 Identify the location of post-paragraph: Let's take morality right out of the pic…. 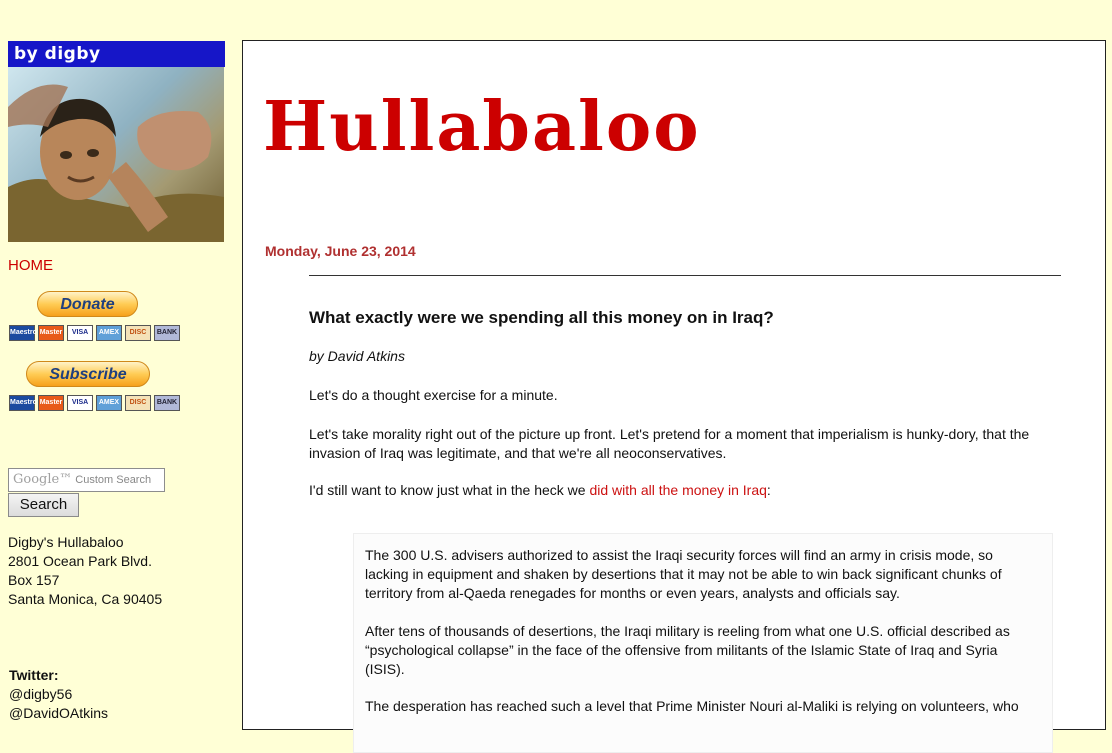
(669, 443).